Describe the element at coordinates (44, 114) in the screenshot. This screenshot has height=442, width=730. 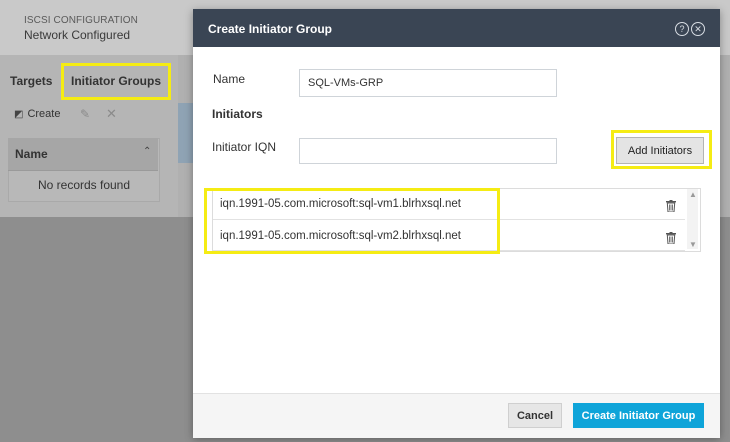
I see `create-button-label: Create` at that location.